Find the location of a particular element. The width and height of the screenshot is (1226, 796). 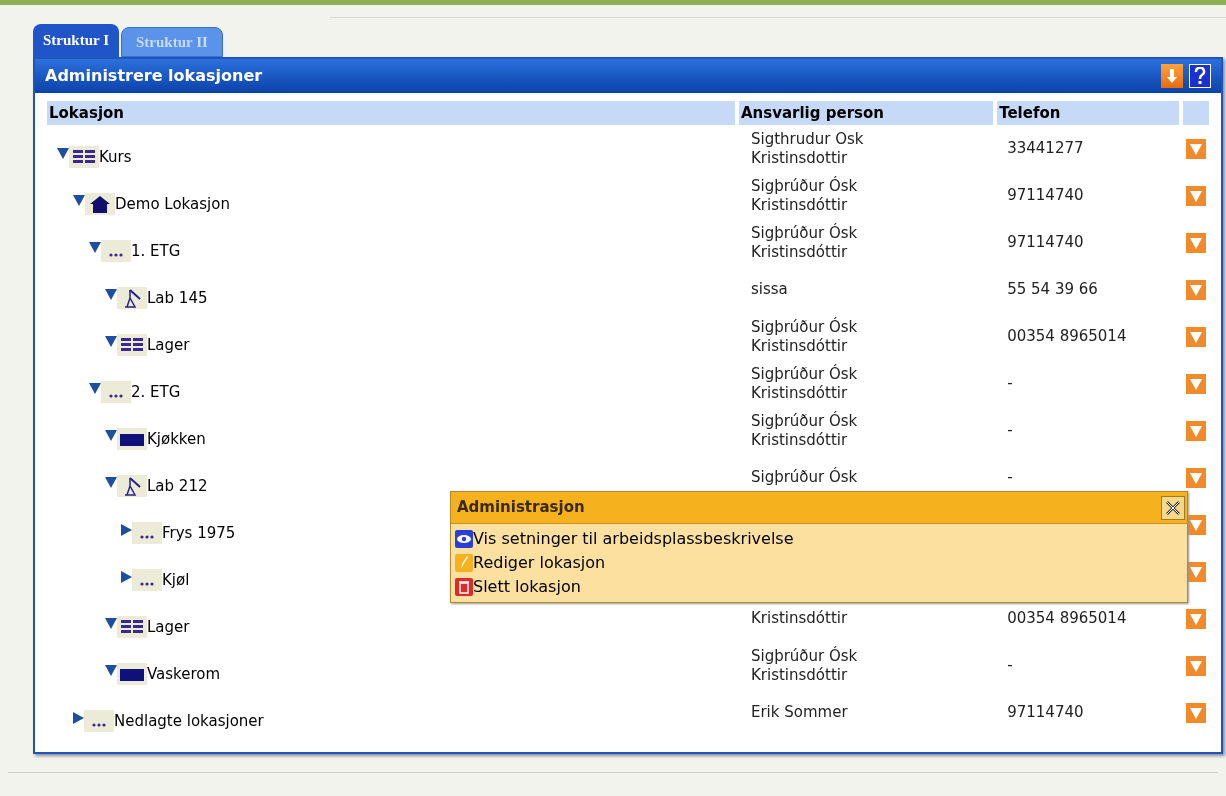

person-name: Kristinsdóttir is located at coordinates (799, 618).